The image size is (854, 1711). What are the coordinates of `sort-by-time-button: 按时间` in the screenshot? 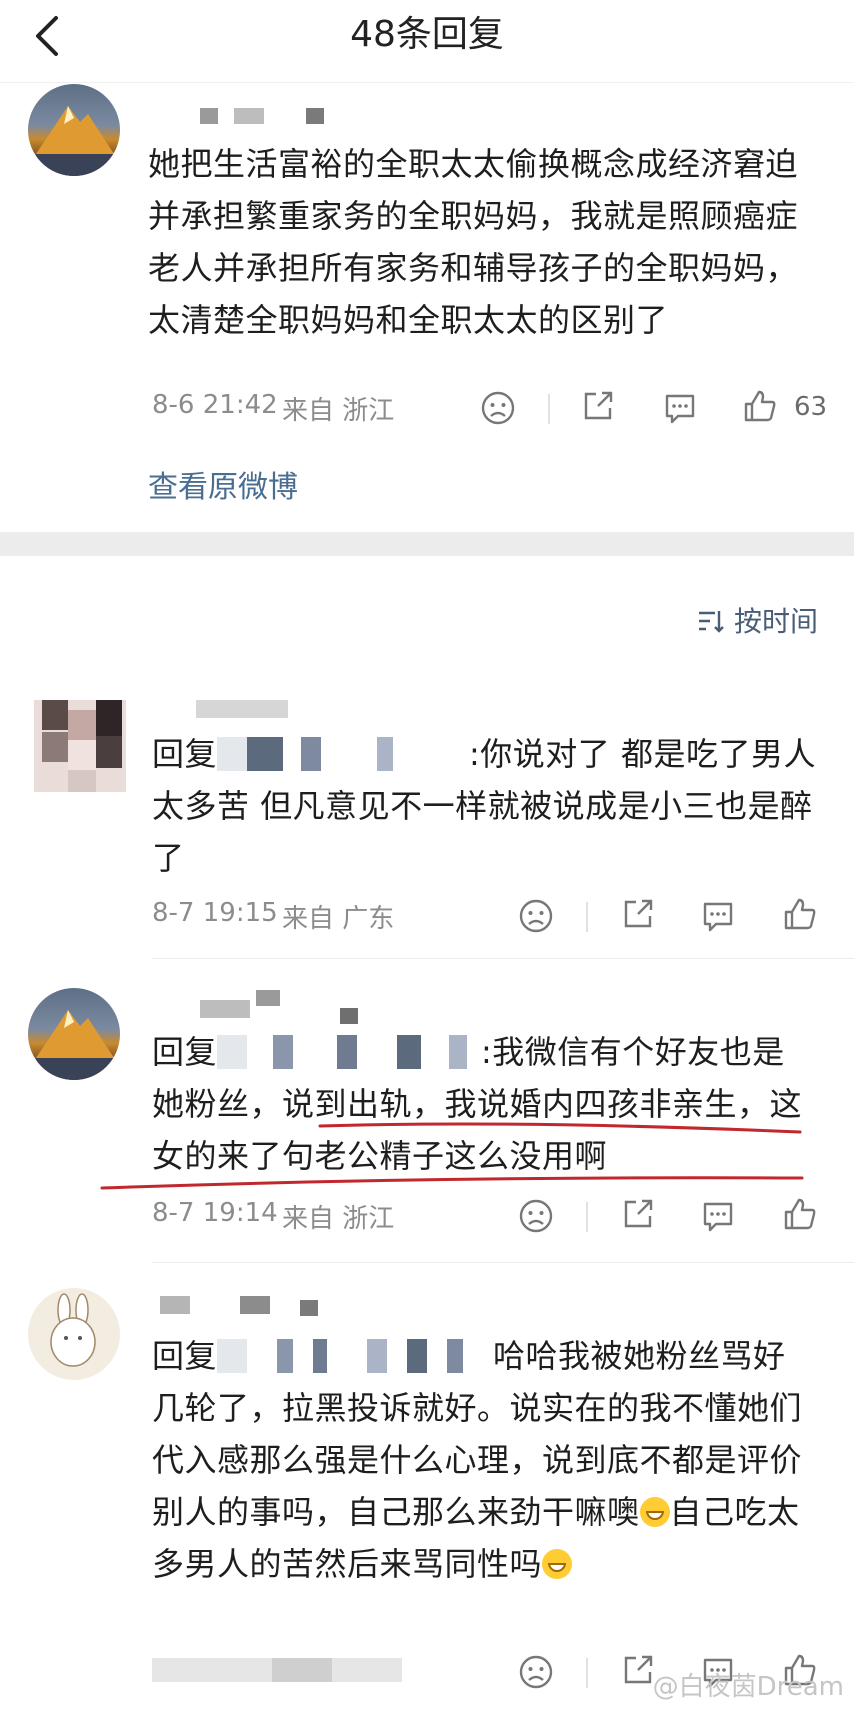 It's located at (757, 620).